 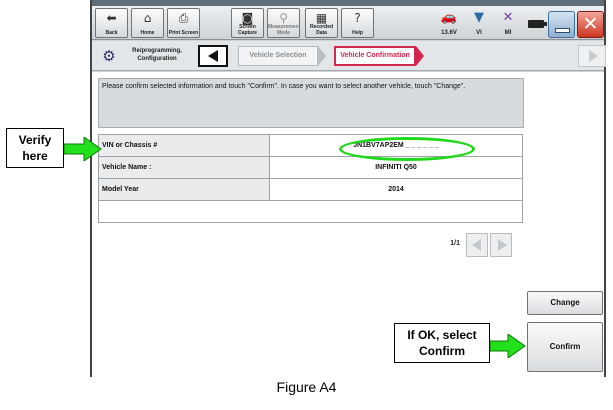 I want to click on measurement-mode-label: Measurement Mode, so click(x=284, y=30).